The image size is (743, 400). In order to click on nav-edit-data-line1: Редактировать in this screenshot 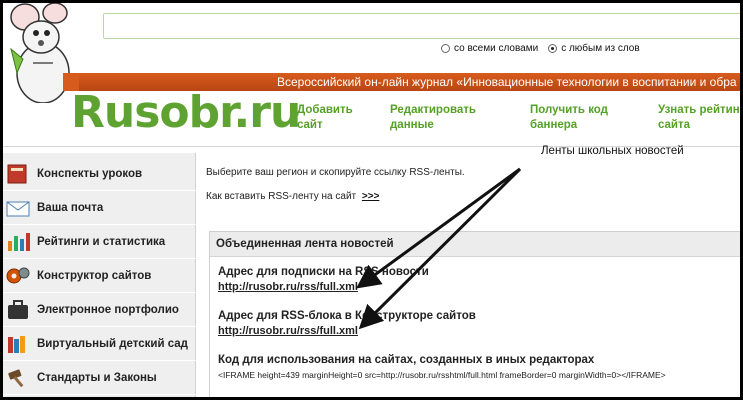, I will do `click(433, 110)`.